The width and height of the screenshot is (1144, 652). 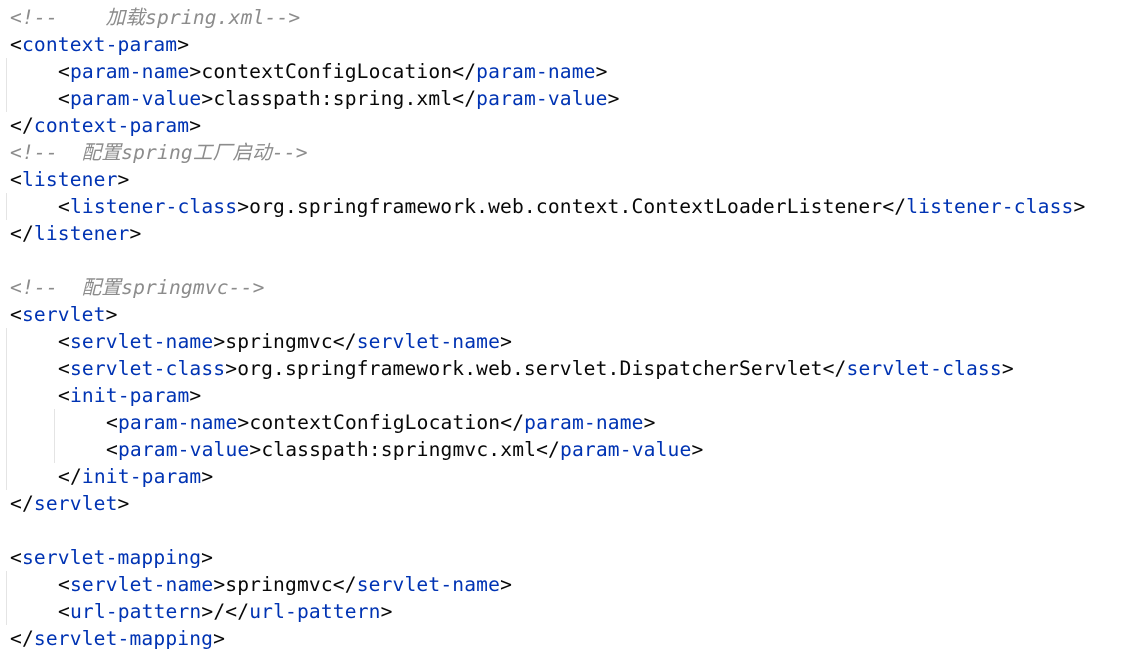 I want to click on code-line: <listener>, so click(x=69, y=179).